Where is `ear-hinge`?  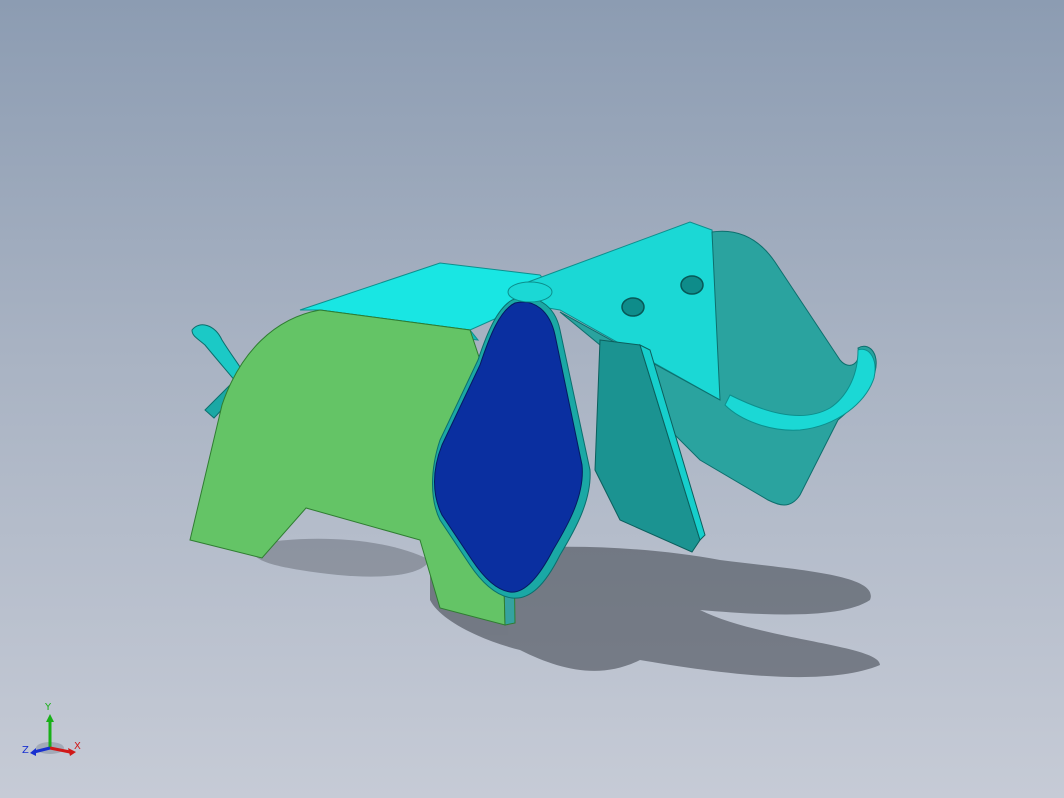
ear-hinge is located at coordinates (530, 292).